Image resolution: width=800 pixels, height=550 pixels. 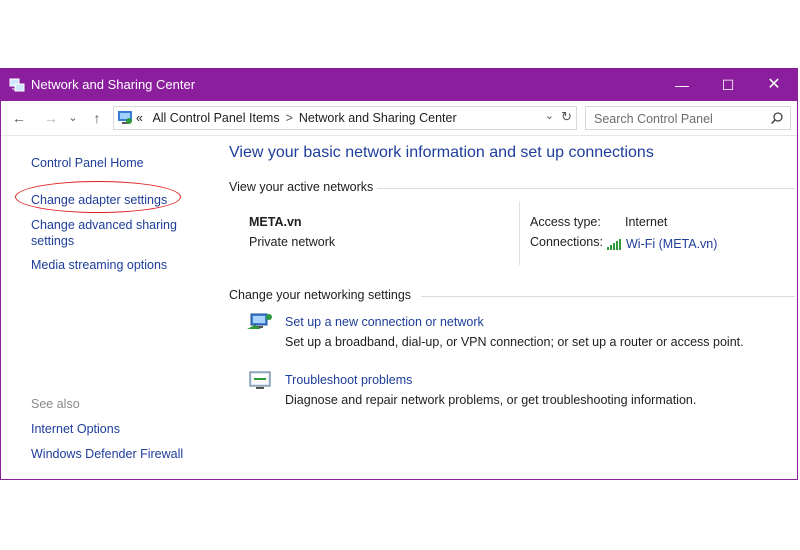 What do you see at coordinates (51, 118) in the screenshot?
I see `forward-button: →` at bounding box center [51, 118].